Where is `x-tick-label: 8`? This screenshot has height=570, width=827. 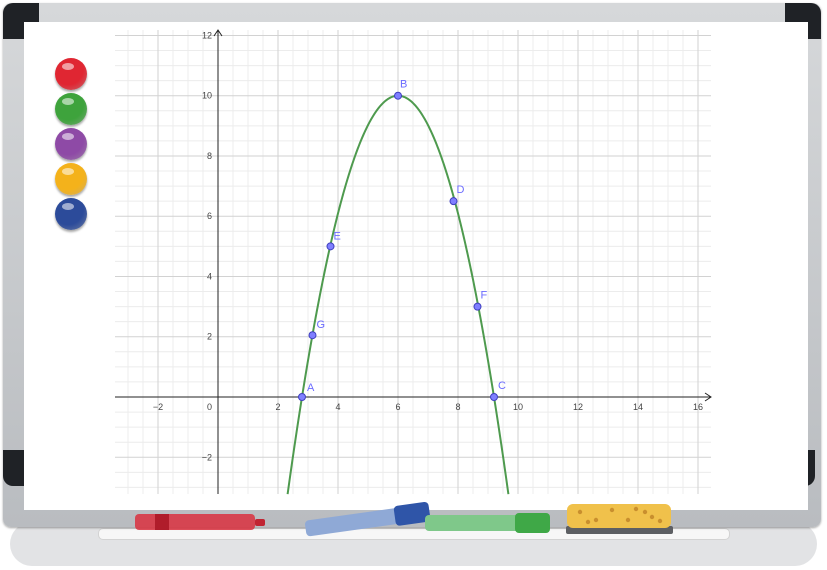
x-tick-label: 8 is located at coordinates (457, 407).